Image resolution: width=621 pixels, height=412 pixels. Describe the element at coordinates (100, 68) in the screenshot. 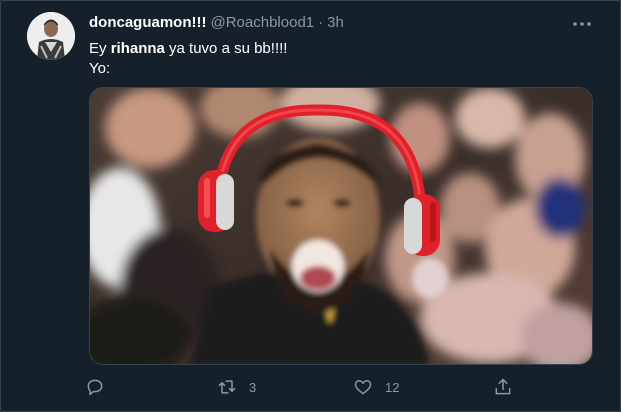

I see `tweet-text-line-2: Yo:` at that location.